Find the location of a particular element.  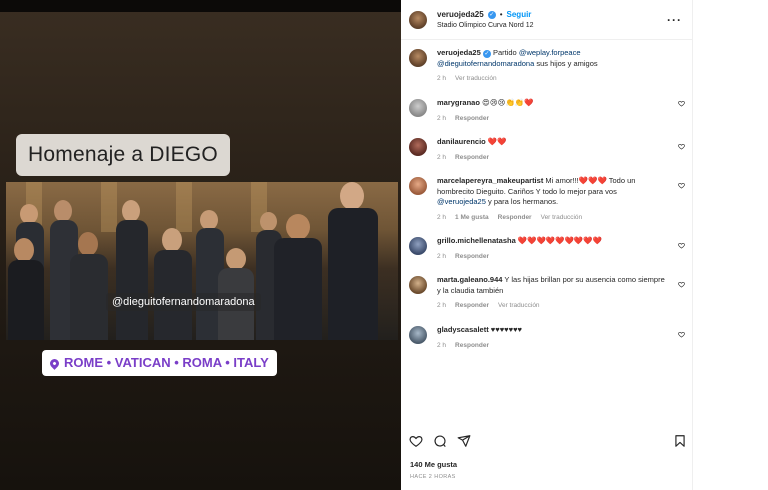

title-sticker: Homenaje a DIEGO is located at coordinates (123, 155).